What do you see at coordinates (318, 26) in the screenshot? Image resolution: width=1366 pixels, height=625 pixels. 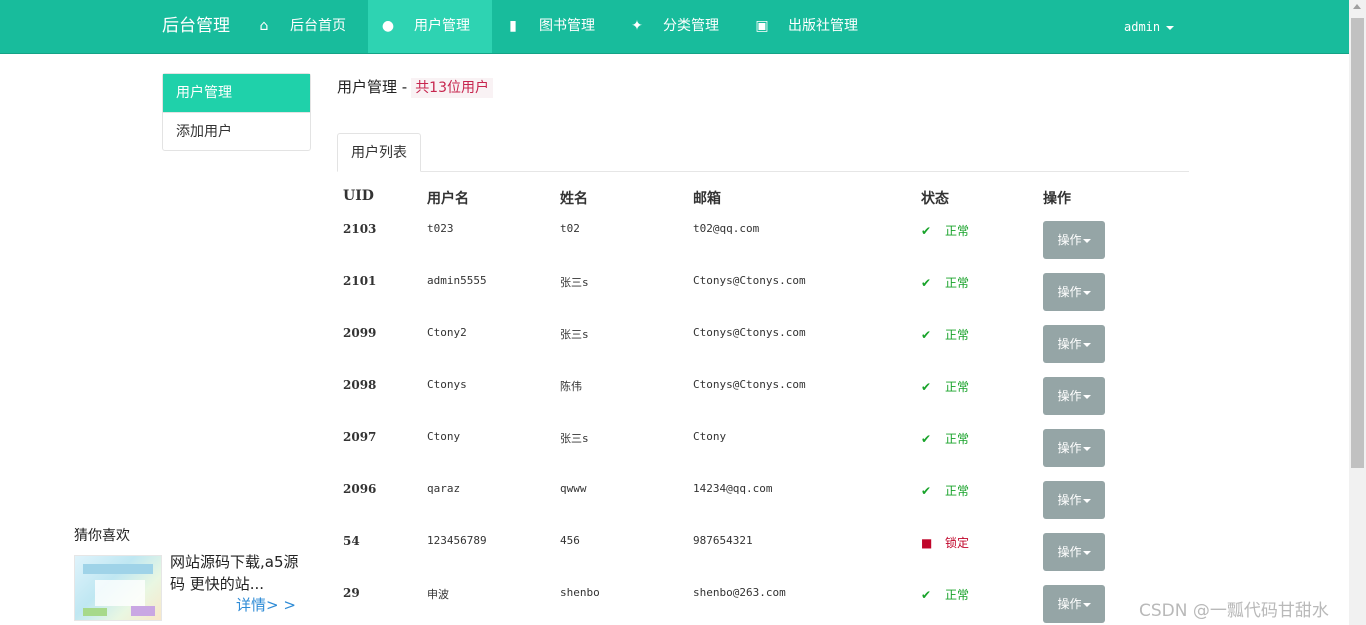 I see `nav-item-label: 后台首页` at bounding box center [318, 26].